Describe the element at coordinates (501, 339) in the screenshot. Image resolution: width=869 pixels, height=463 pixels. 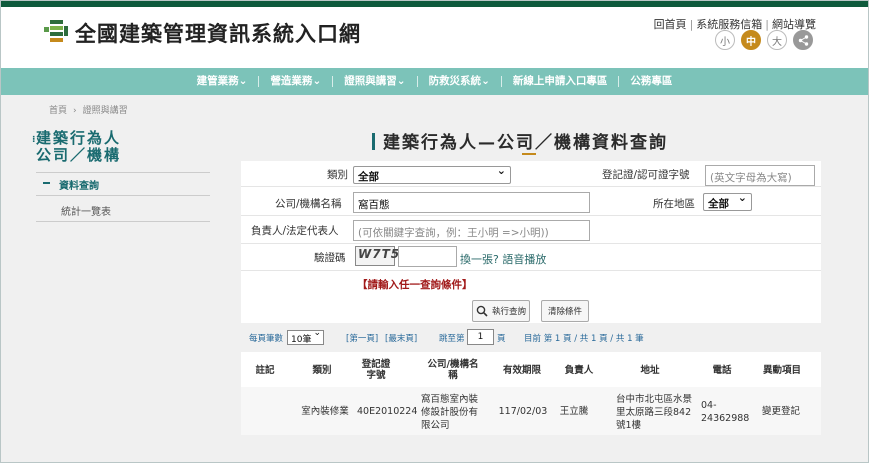
I see `goto-unit: 頁` at that location.